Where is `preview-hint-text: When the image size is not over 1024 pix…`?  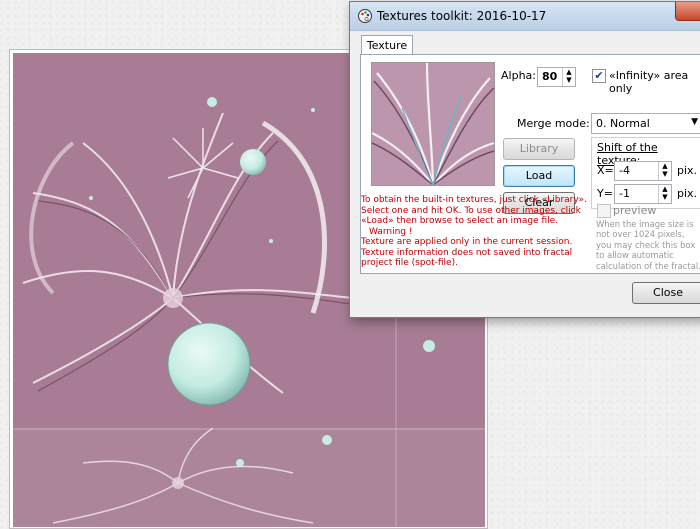
preview-hint-text: When the image size is not over 1024 pix… is located at coordinates (648, 245).